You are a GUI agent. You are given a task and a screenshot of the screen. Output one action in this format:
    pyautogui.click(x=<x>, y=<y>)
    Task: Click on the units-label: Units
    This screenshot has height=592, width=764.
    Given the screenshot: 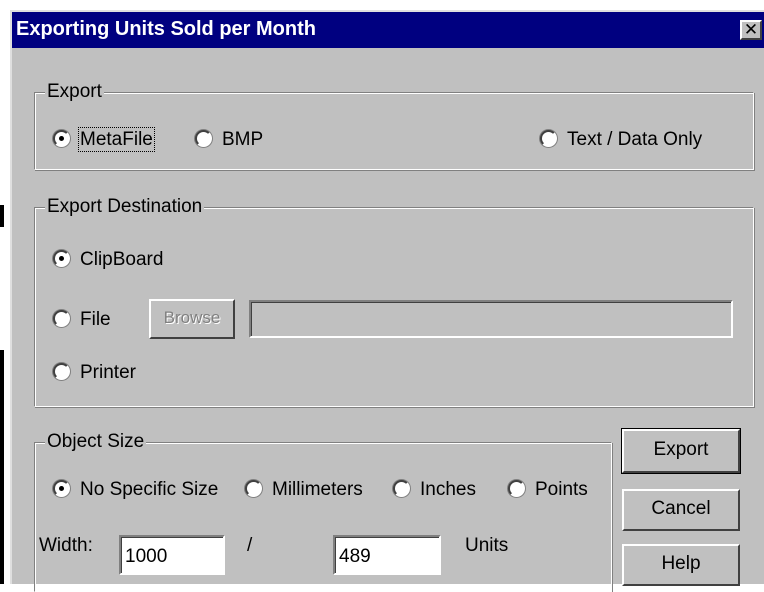 What is the action you would take?
    pyautogui.click(x=487, y=545)
    